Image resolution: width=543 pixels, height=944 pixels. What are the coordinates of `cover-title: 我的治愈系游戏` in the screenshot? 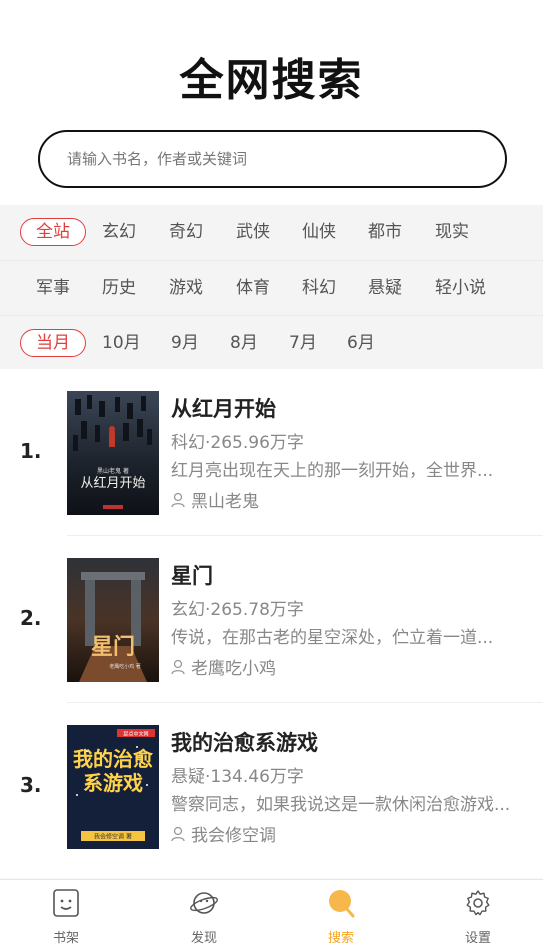 It's located at (113, 771).